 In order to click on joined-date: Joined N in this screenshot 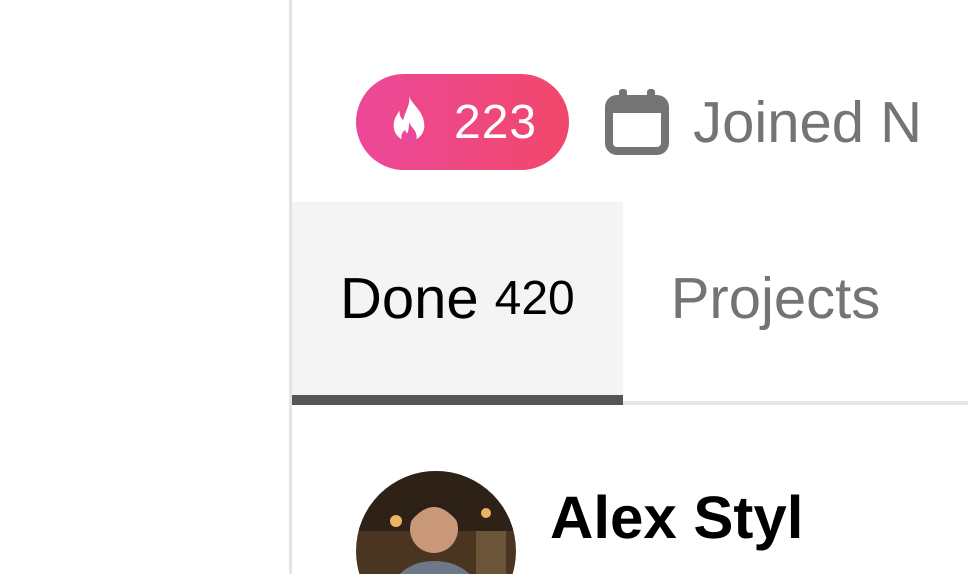, I will do `click(807, 122)`.